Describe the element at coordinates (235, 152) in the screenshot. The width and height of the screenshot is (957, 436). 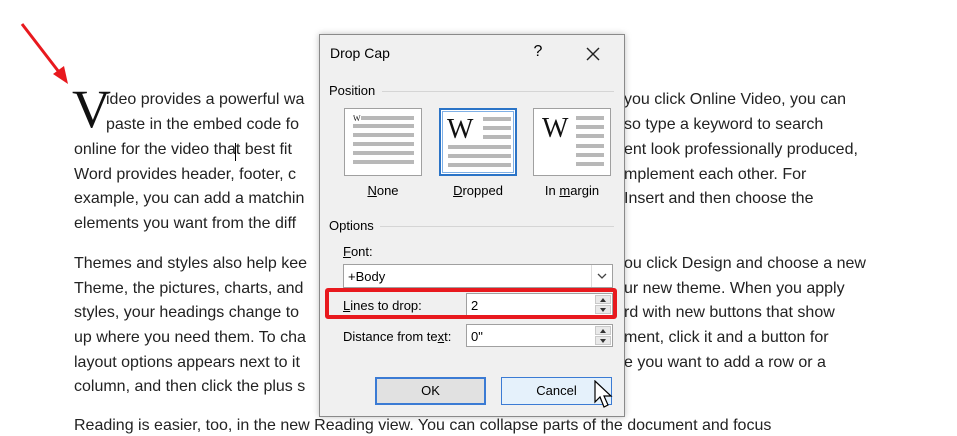
I see `text-cursor` at that location.